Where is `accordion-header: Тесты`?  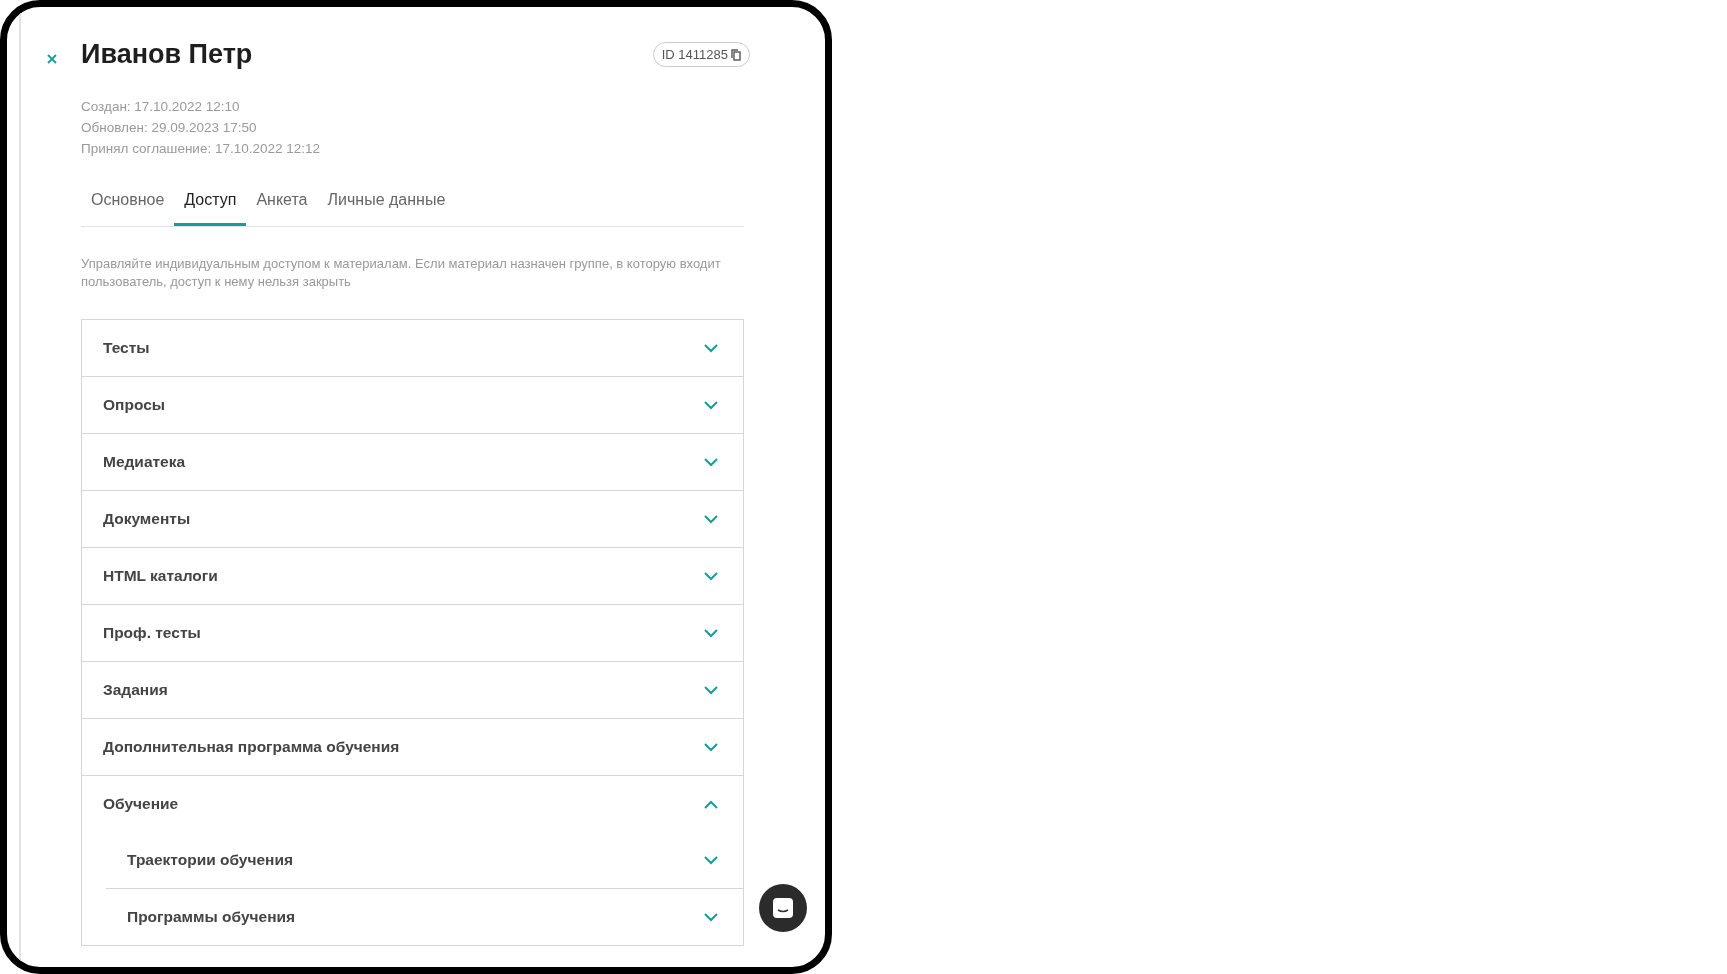
accordion-header: Тесты is located at coordinates (412, 348).